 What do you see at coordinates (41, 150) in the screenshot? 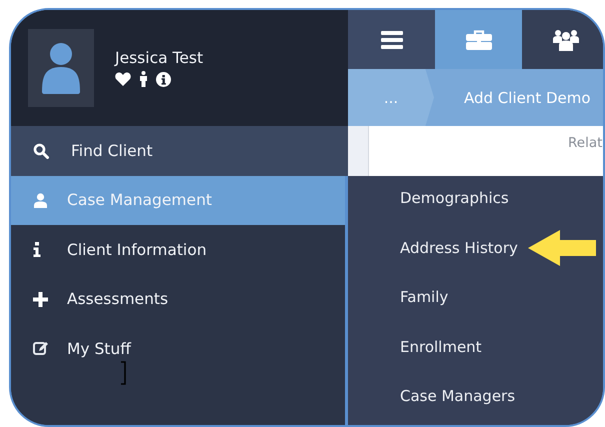
I see `search-icon` at bounding box center [41, 150].